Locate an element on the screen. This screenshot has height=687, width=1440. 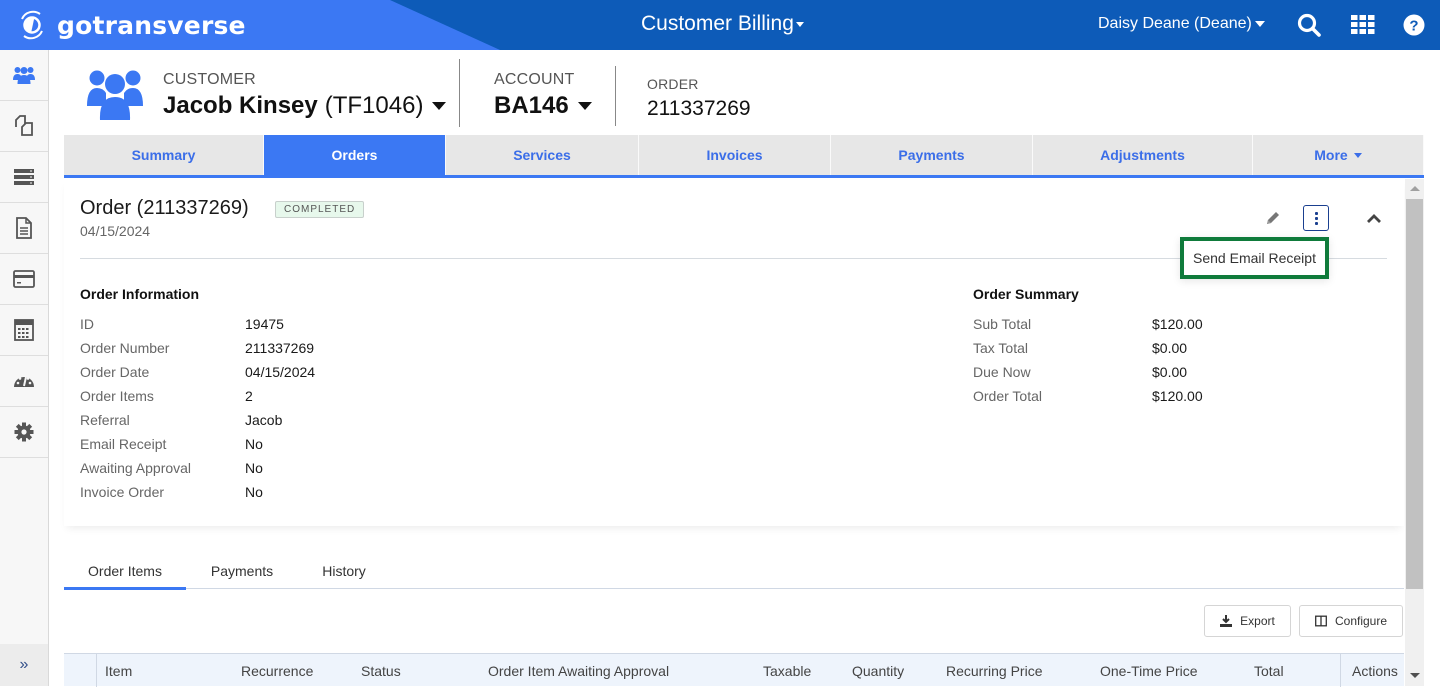
subtab-payments: Payments is located at coordinates (242, 571).